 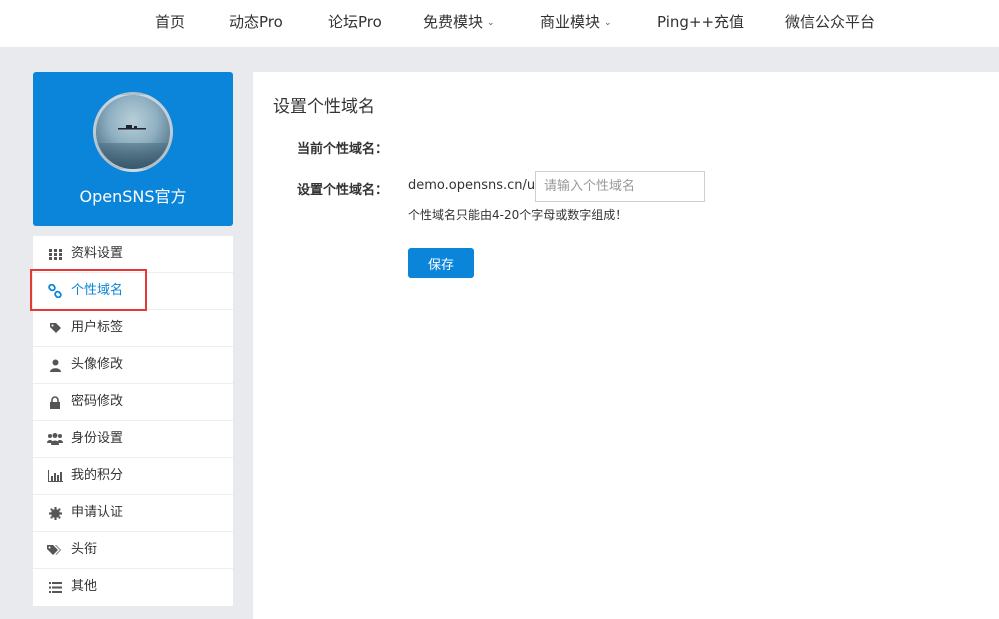 I want to click on sidebar-item-titles: 头衔, so click(x=133, y=550).